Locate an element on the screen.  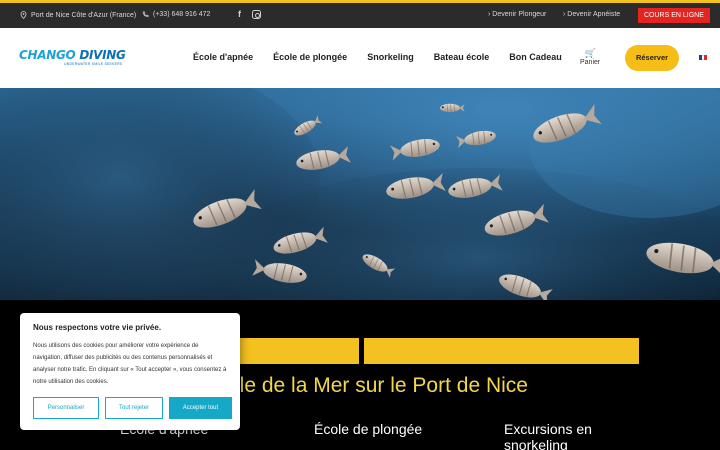
cart-icon: 🛒 is located at coordinates (590, 53).